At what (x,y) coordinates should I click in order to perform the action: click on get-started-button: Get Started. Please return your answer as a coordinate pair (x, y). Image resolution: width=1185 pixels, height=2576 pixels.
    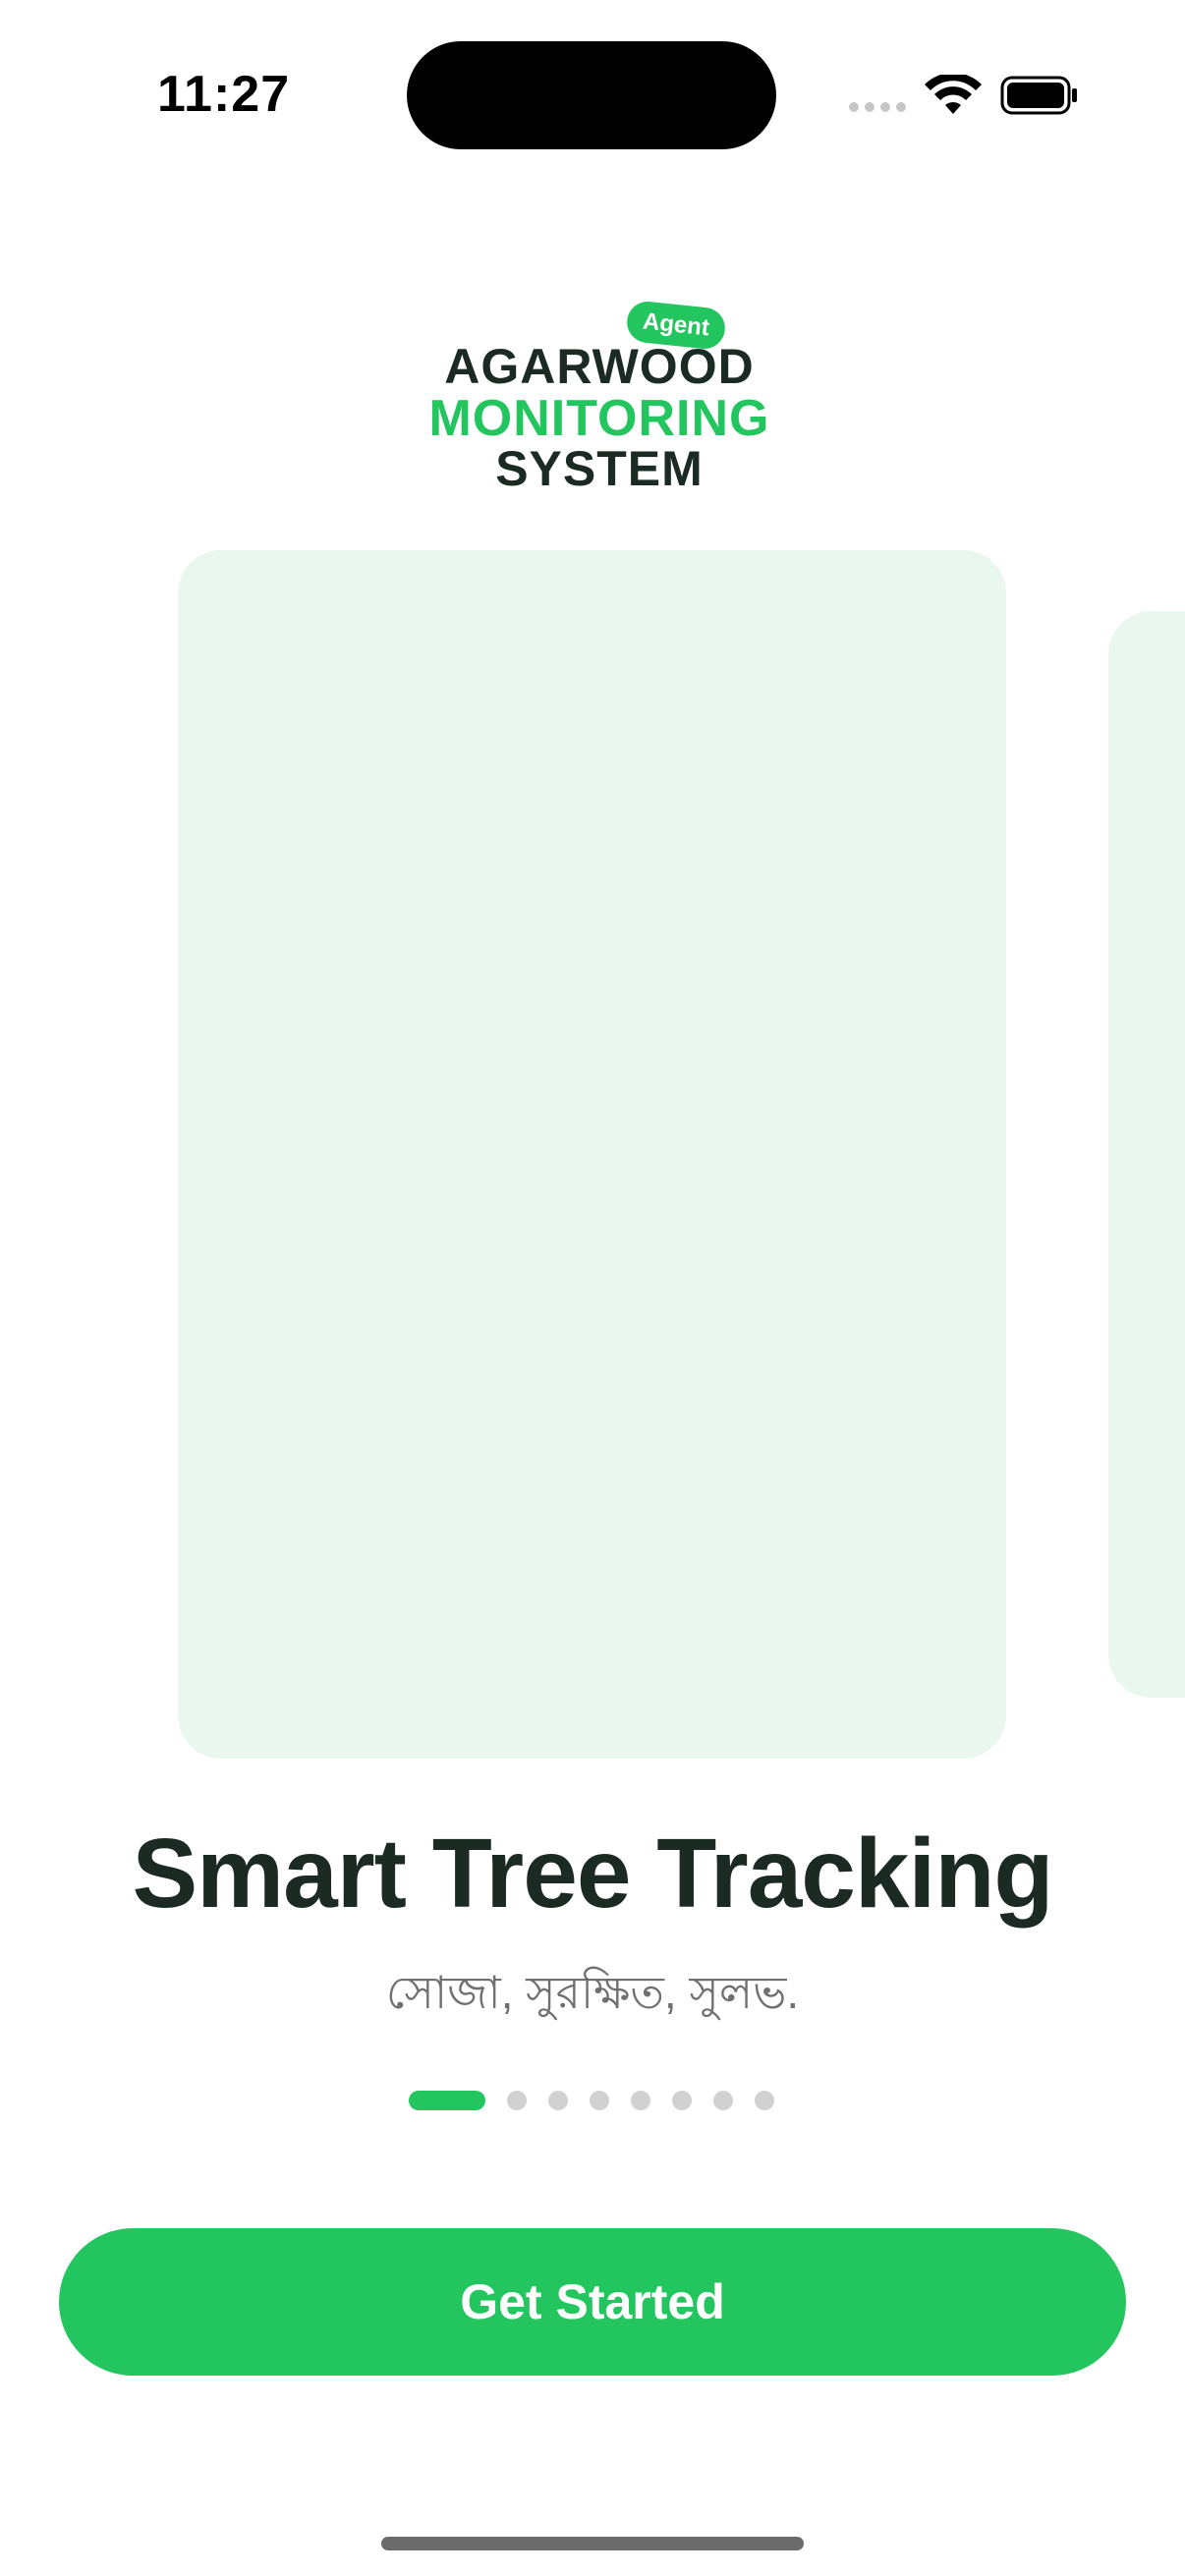
    Looking at the image, I should click on (592, 2302).